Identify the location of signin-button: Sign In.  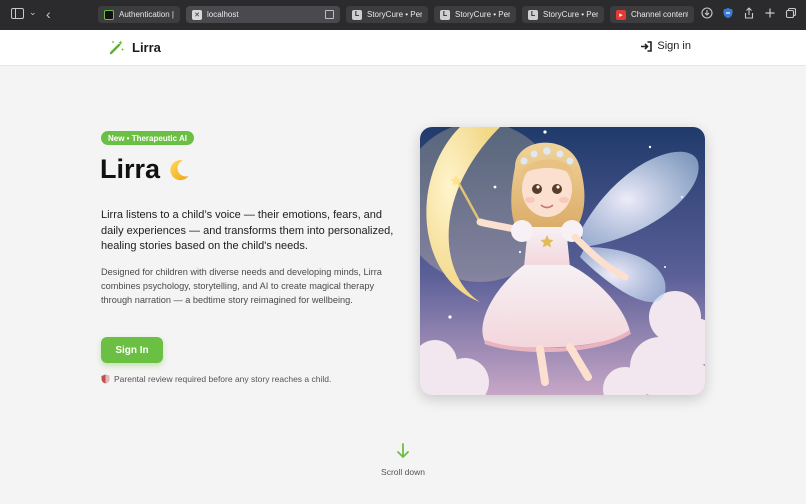
(132, 350).